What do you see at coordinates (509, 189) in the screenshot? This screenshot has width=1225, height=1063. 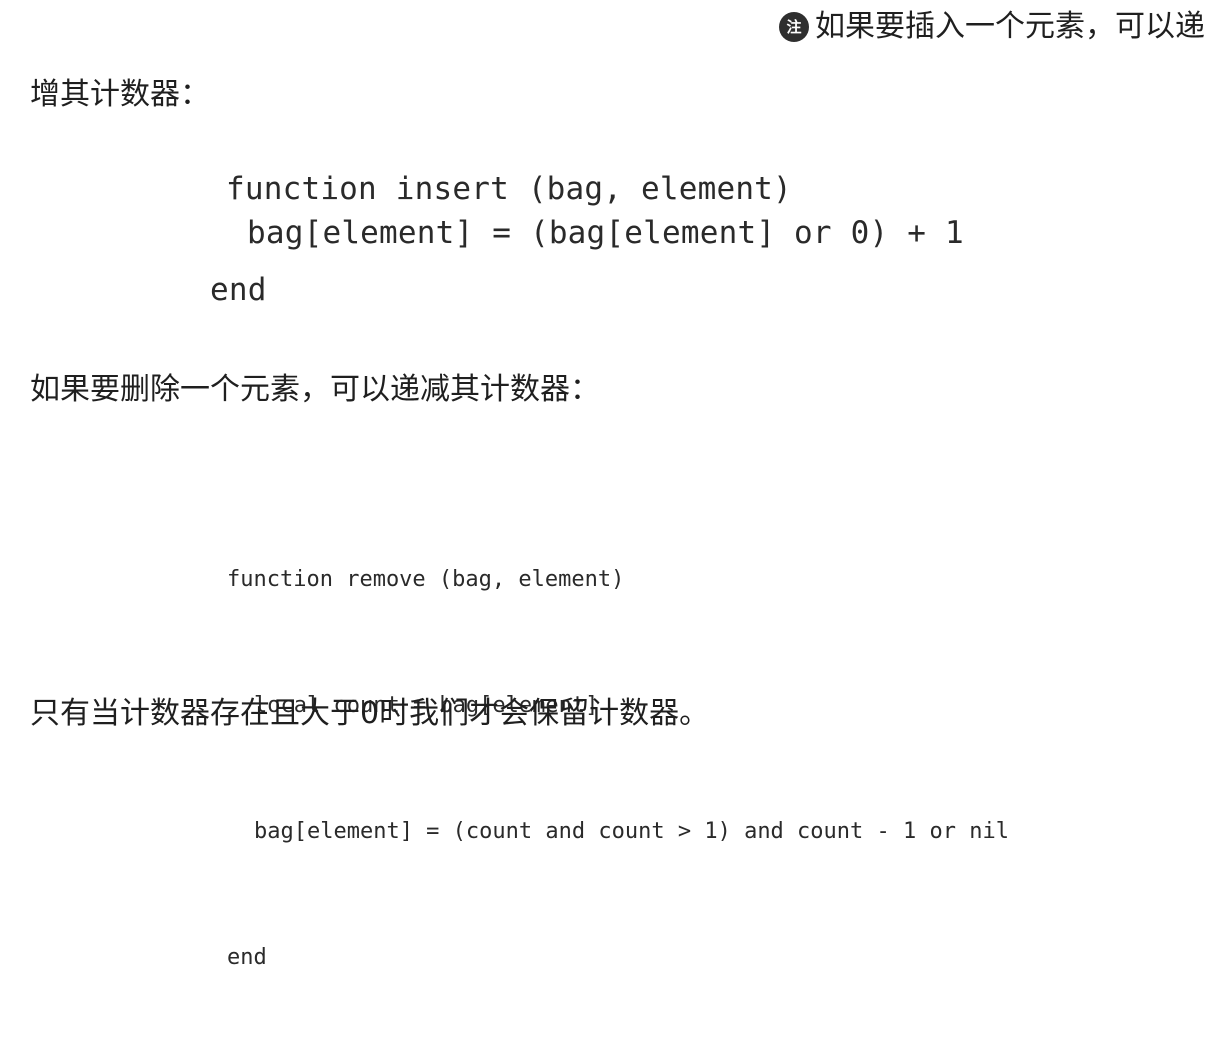 I see `code-line: function insert (bag, element)` at bounding box center [509, 189].